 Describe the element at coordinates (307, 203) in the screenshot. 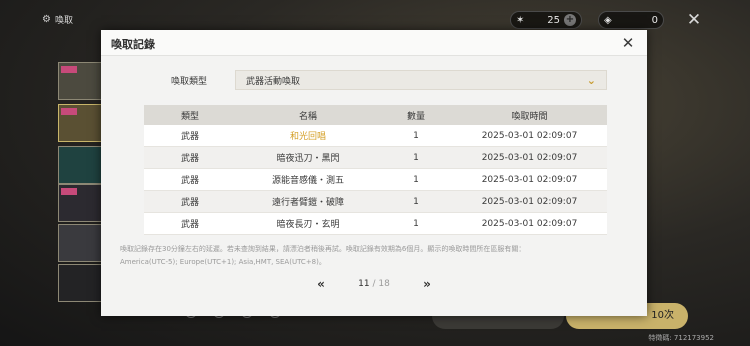

I see `cell-name: 遠行者臂鎧・破障` at that location.